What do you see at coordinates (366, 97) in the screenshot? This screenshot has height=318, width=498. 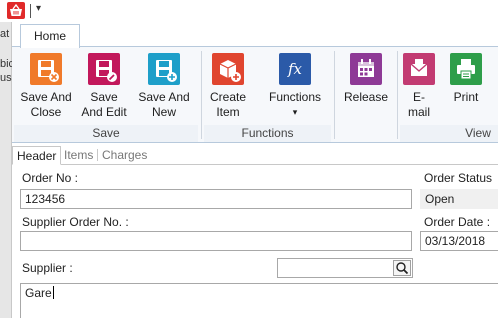 I see `release-label: Release` at bounding box center [366, 97].